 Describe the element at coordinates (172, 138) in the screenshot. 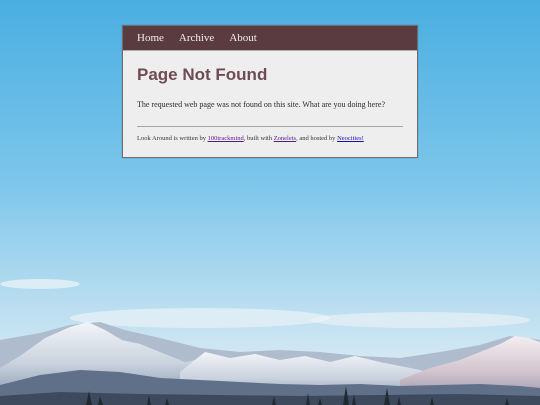

I see `footer-prefix-text: Look Around is written by` at that location.